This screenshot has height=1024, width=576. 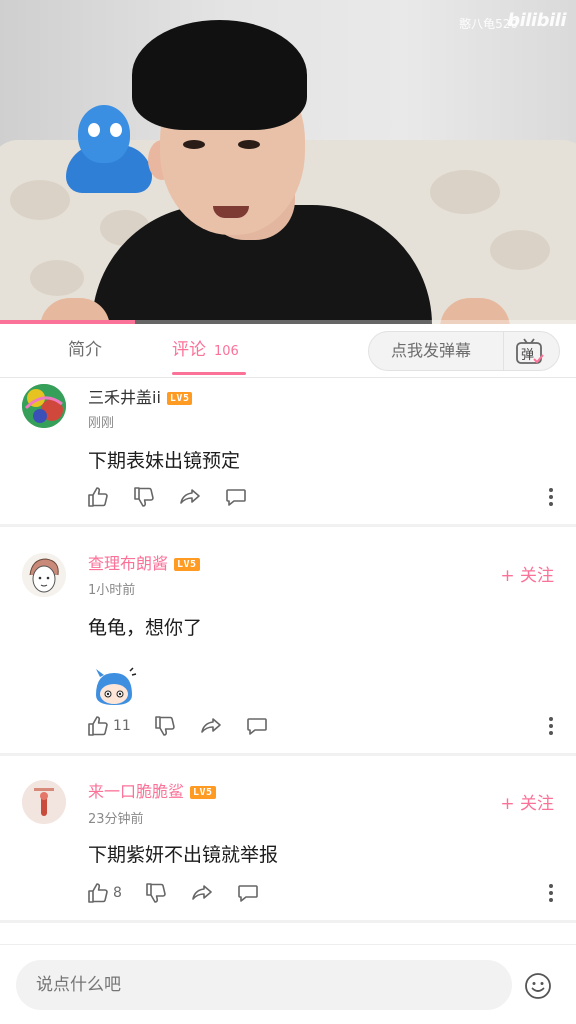 I want to click on tab-intro: 简介, so click(x=85, y=351).